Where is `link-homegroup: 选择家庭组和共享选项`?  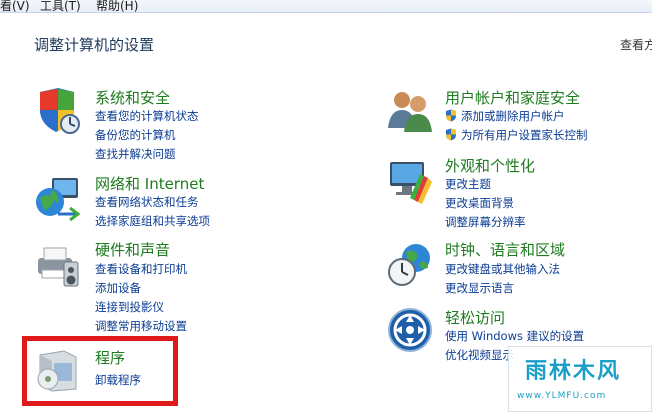 link-homegroup: 选择家庭组和共享选项 is located at coordinates (152, 221).